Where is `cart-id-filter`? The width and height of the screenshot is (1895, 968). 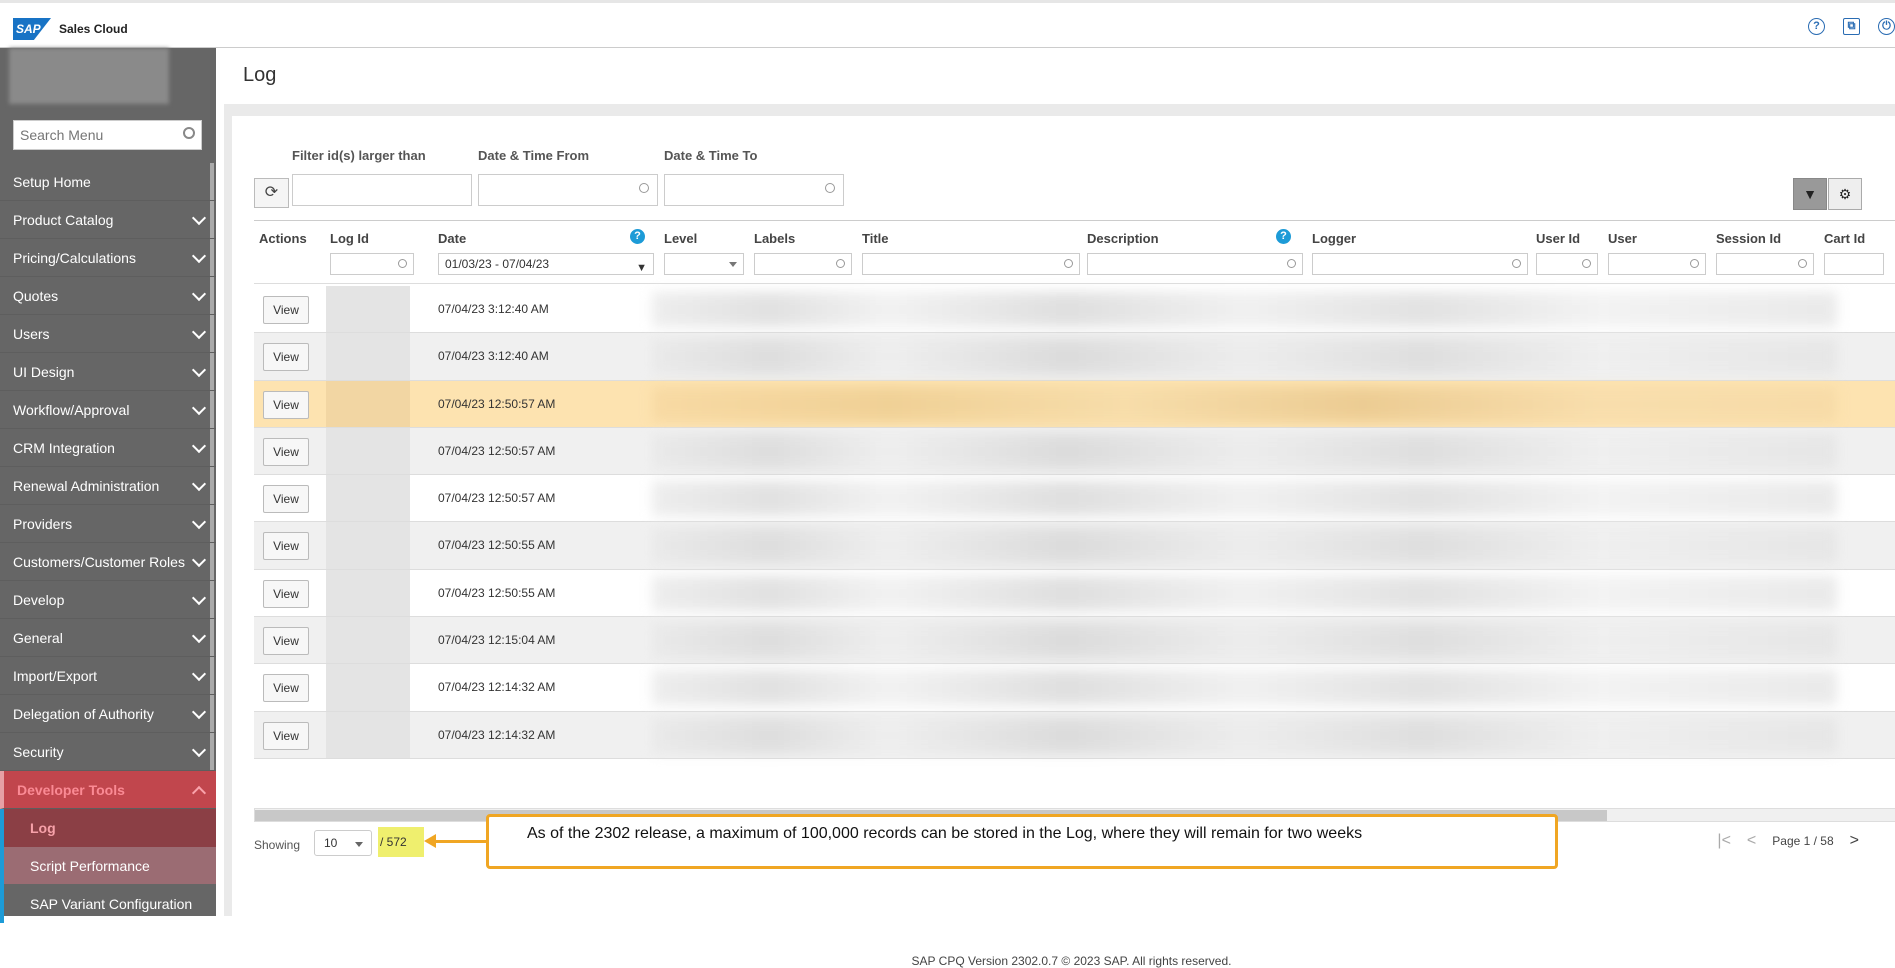
cart-id-filter is located at coordinates (1854, 264).